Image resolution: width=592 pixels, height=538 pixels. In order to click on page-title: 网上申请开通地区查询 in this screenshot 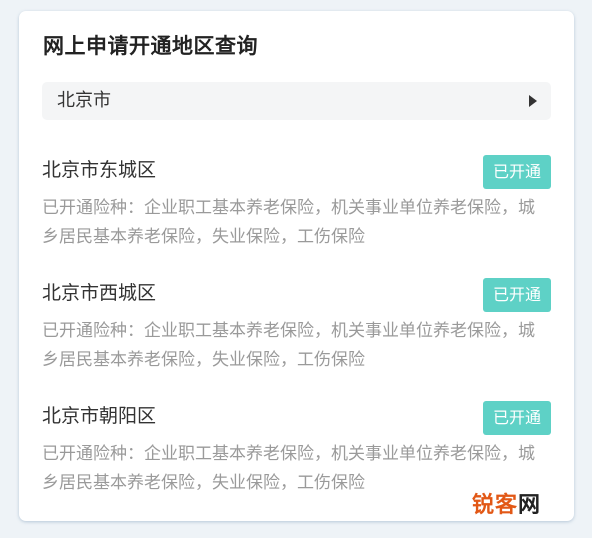, I will do `click(150, 46)`.